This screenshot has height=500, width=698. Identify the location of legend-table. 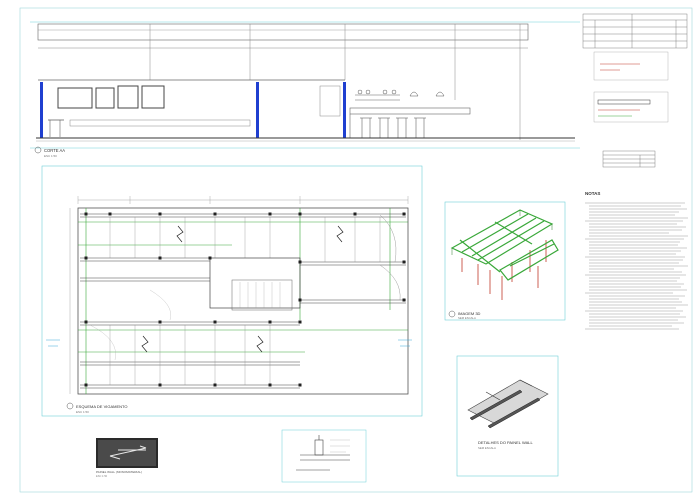
(635, 31).